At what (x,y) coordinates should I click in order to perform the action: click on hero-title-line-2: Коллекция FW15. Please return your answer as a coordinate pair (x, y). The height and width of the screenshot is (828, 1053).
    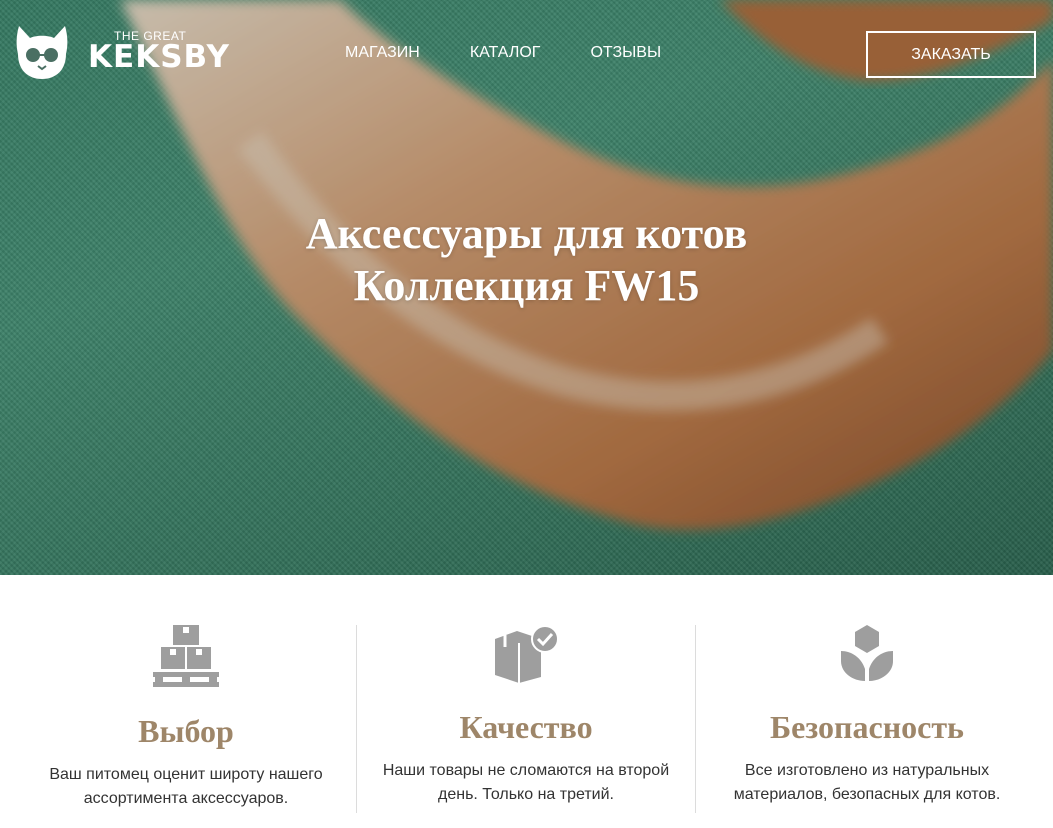
    Looking at the image, I should click on (526, 285).